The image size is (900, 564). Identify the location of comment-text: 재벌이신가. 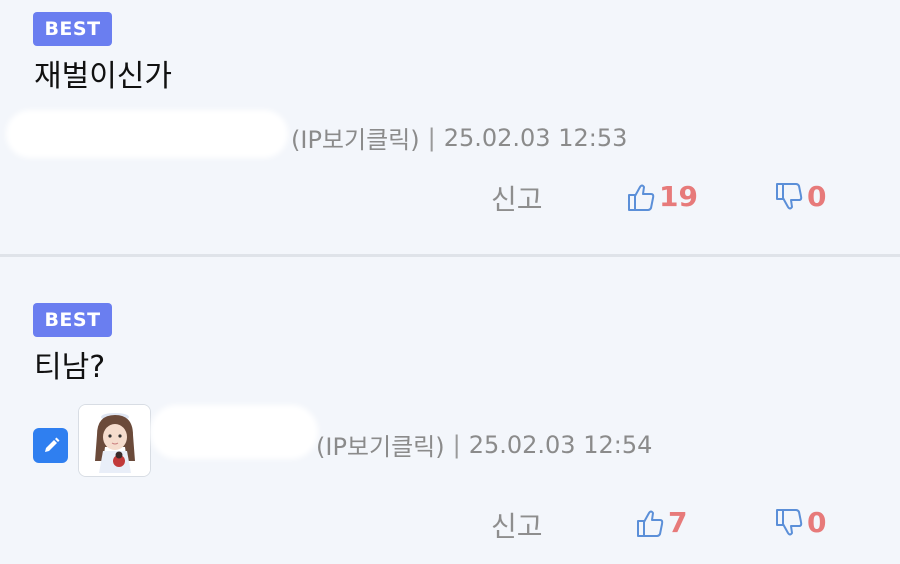
(103, 76).